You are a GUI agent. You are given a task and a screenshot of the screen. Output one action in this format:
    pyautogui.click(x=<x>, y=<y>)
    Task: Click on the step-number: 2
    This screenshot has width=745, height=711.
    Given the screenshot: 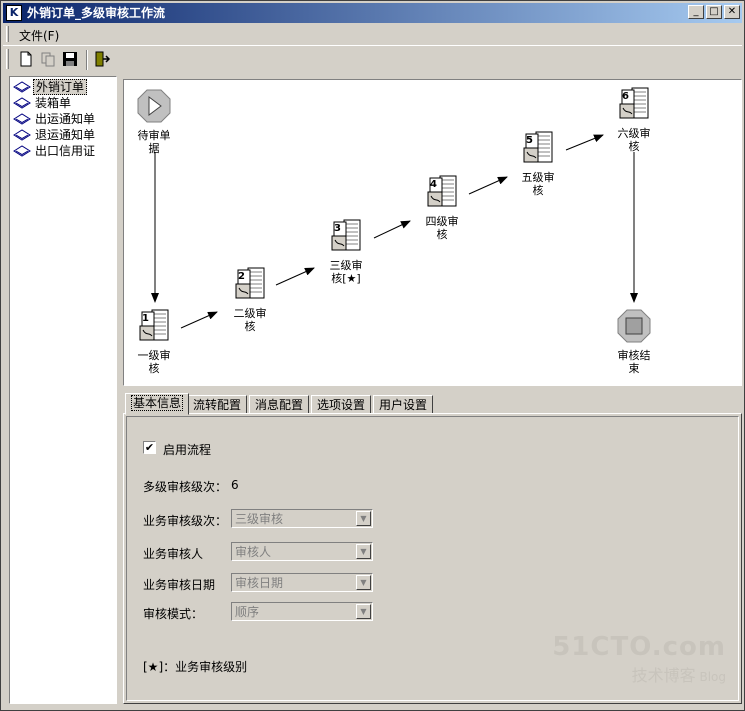 What is the action you would take?
    pyautogui.click(x=241, y=276)
    